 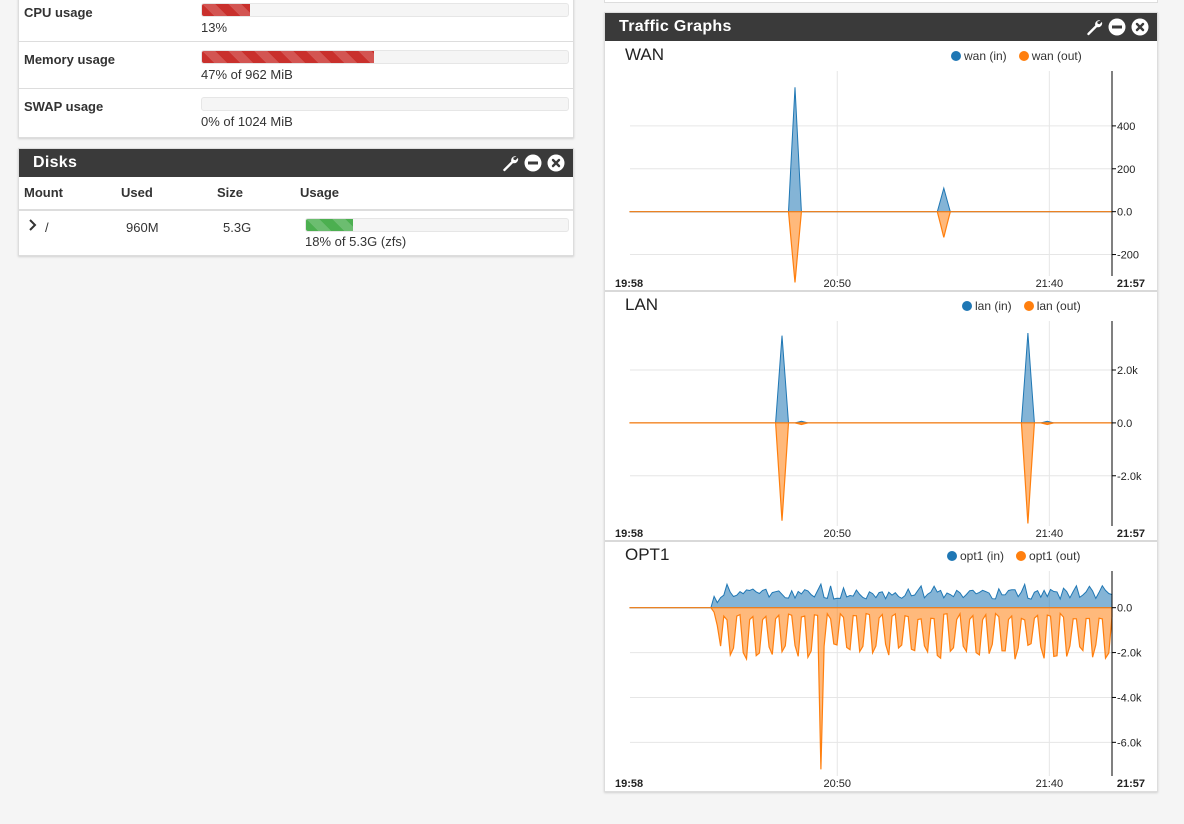 What do you see at coordinates (247, 74) in the screenshot?
I see `memory-usage-value: 47% of 962 MiB` at bounding box center [247, 74].